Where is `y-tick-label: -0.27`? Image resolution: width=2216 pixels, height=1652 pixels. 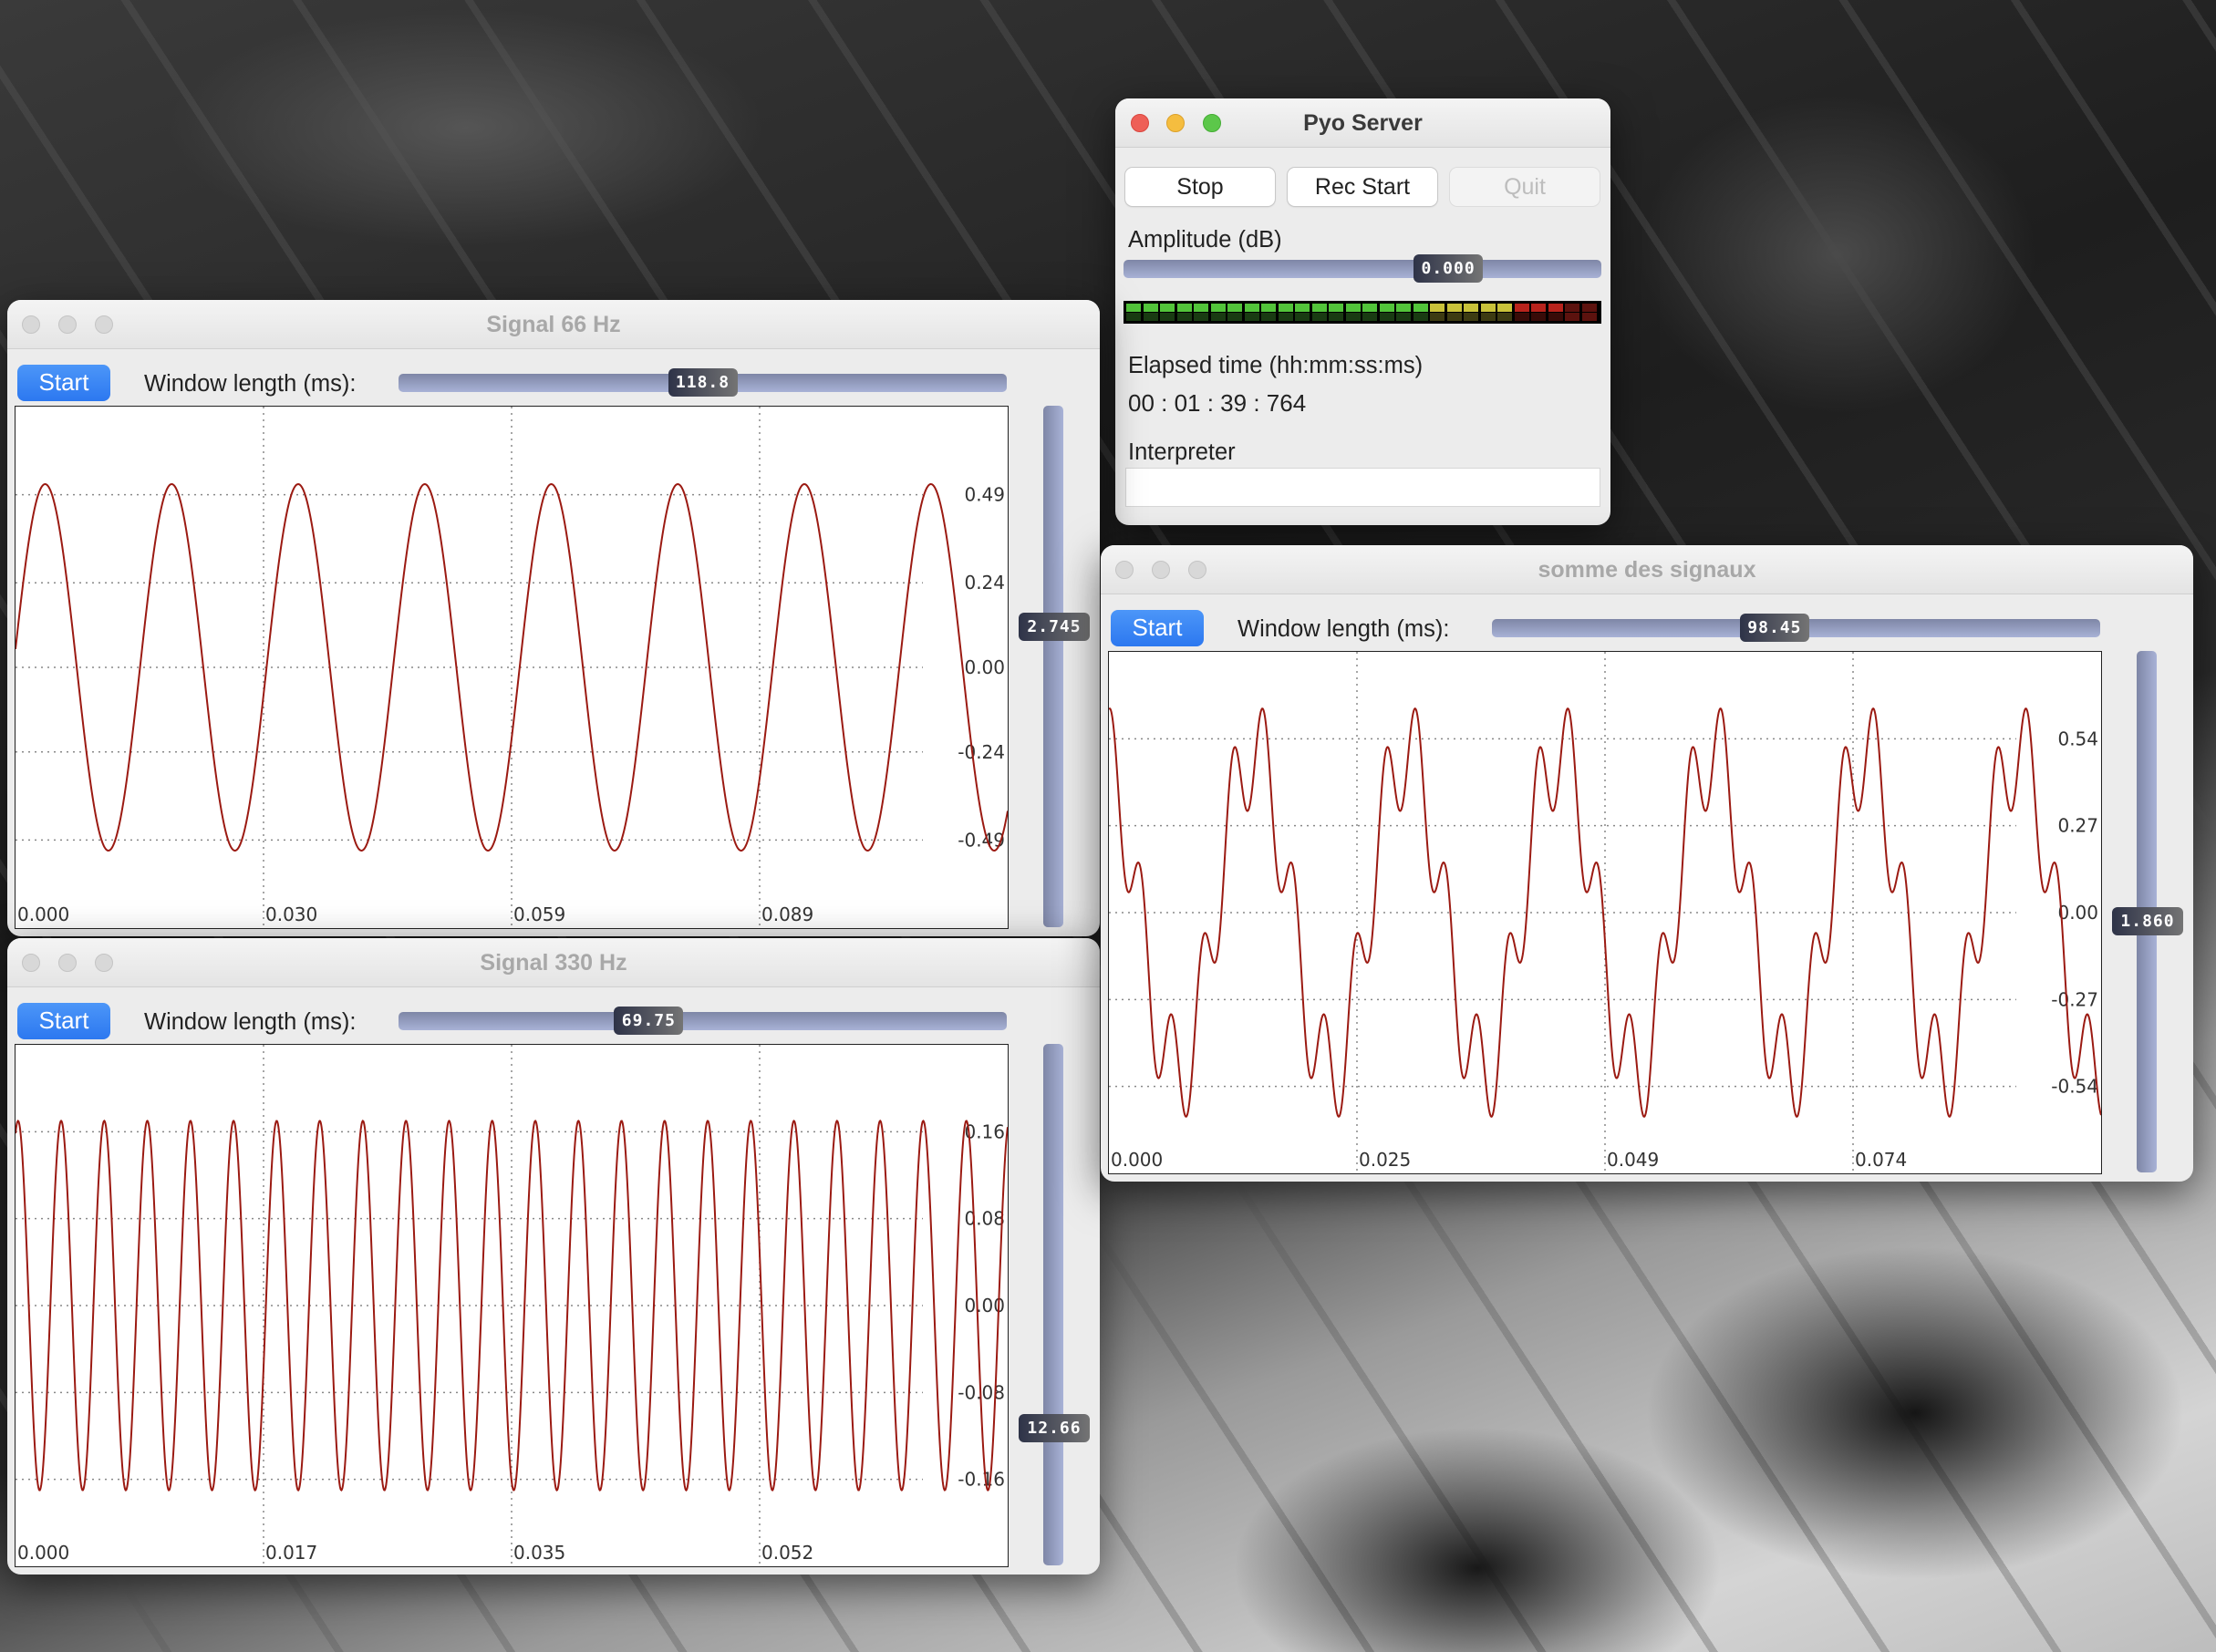 y-tick-label: -0.27 is located at coordinates (2074, 999).